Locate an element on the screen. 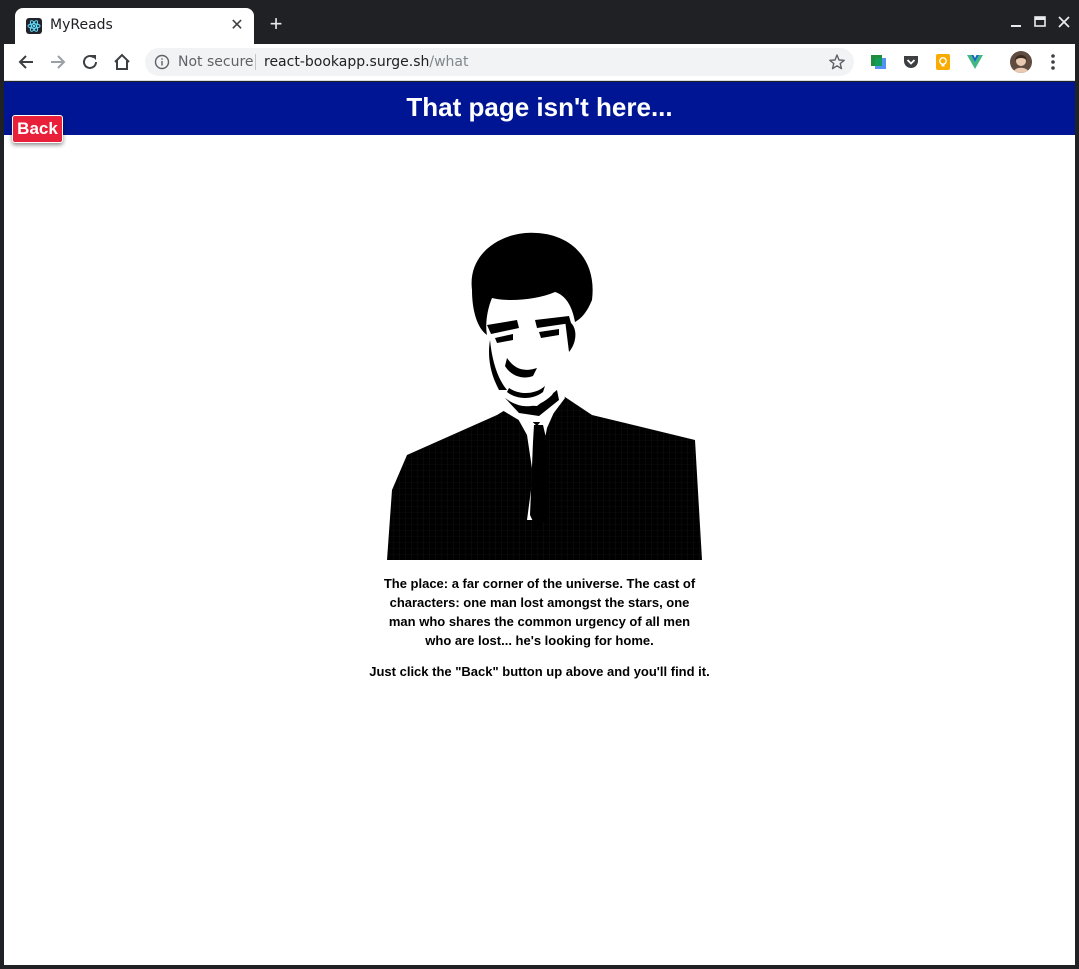  tab-title: MyReads is located at coordinates (81, 25).